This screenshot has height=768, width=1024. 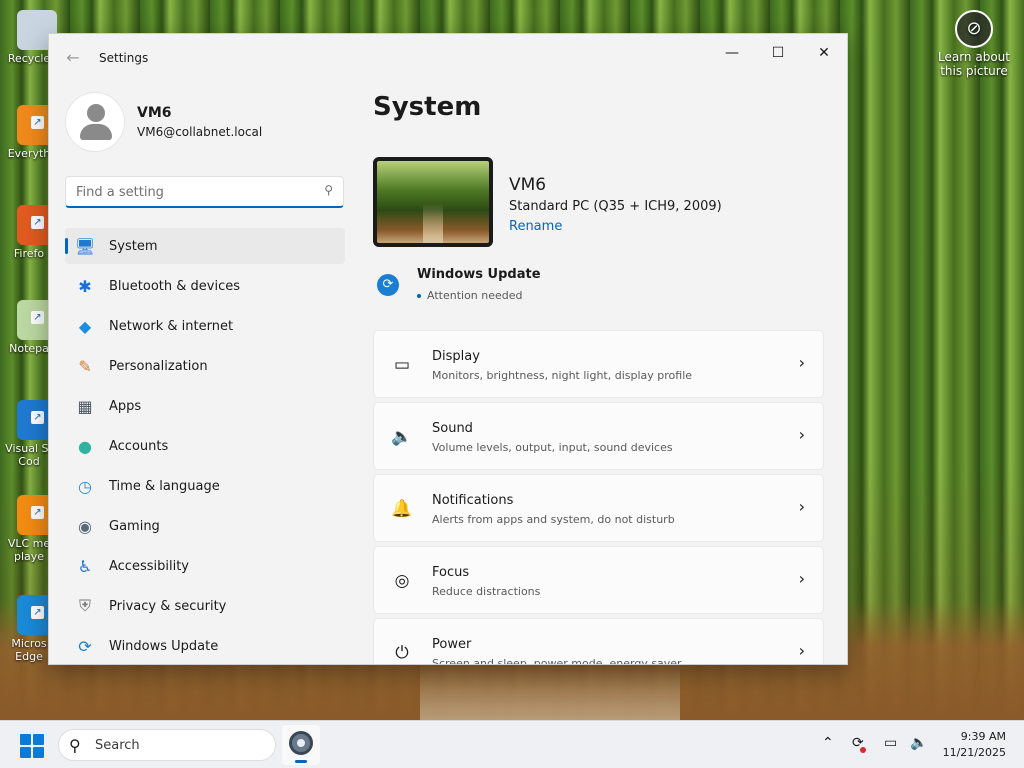 What do you see at coordinates (402, 509) in the screenshot?
I see `notifications-icon: 🔔` at bounding box center [402, 509].